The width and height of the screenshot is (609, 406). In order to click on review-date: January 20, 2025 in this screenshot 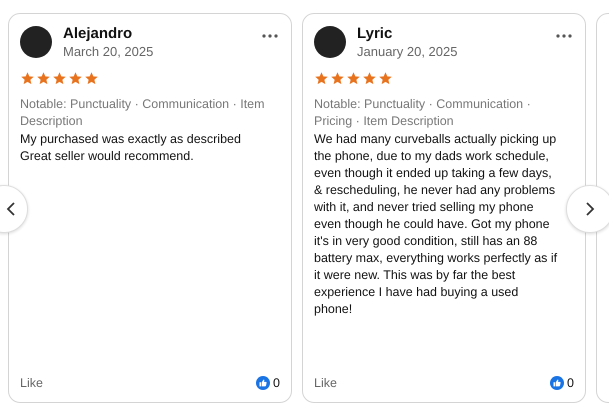, I will do `click(407, 51)`.